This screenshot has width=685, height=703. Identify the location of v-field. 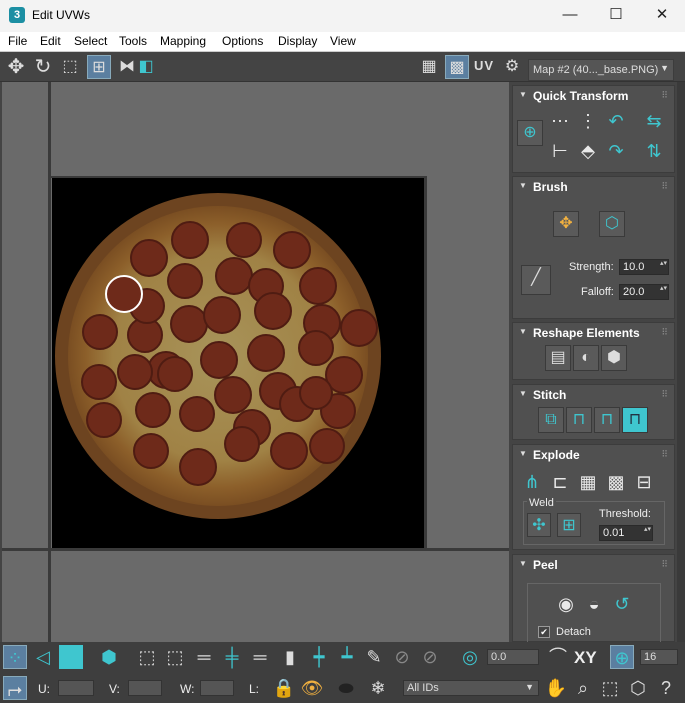
(145, 688).